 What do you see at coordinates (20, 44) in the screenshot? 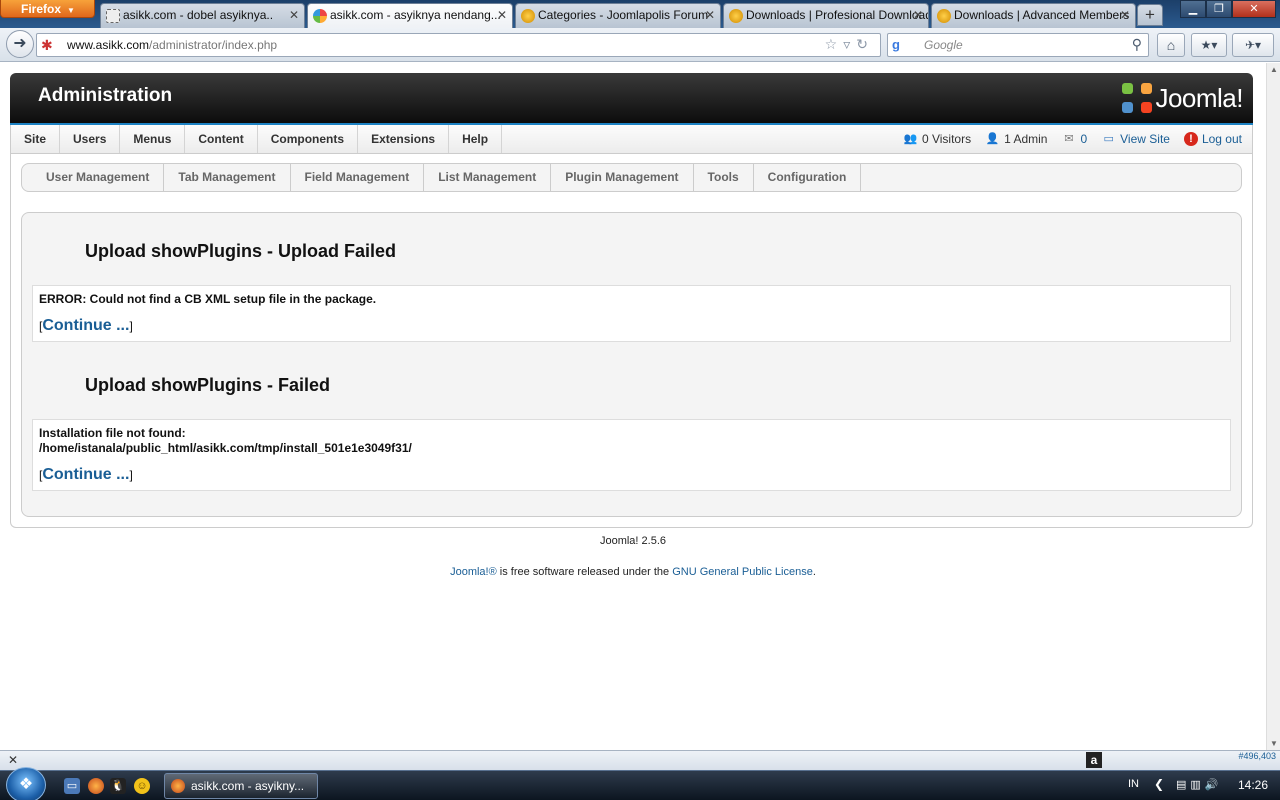
I see `back-button: ➜` at bounding box center [20, 44].